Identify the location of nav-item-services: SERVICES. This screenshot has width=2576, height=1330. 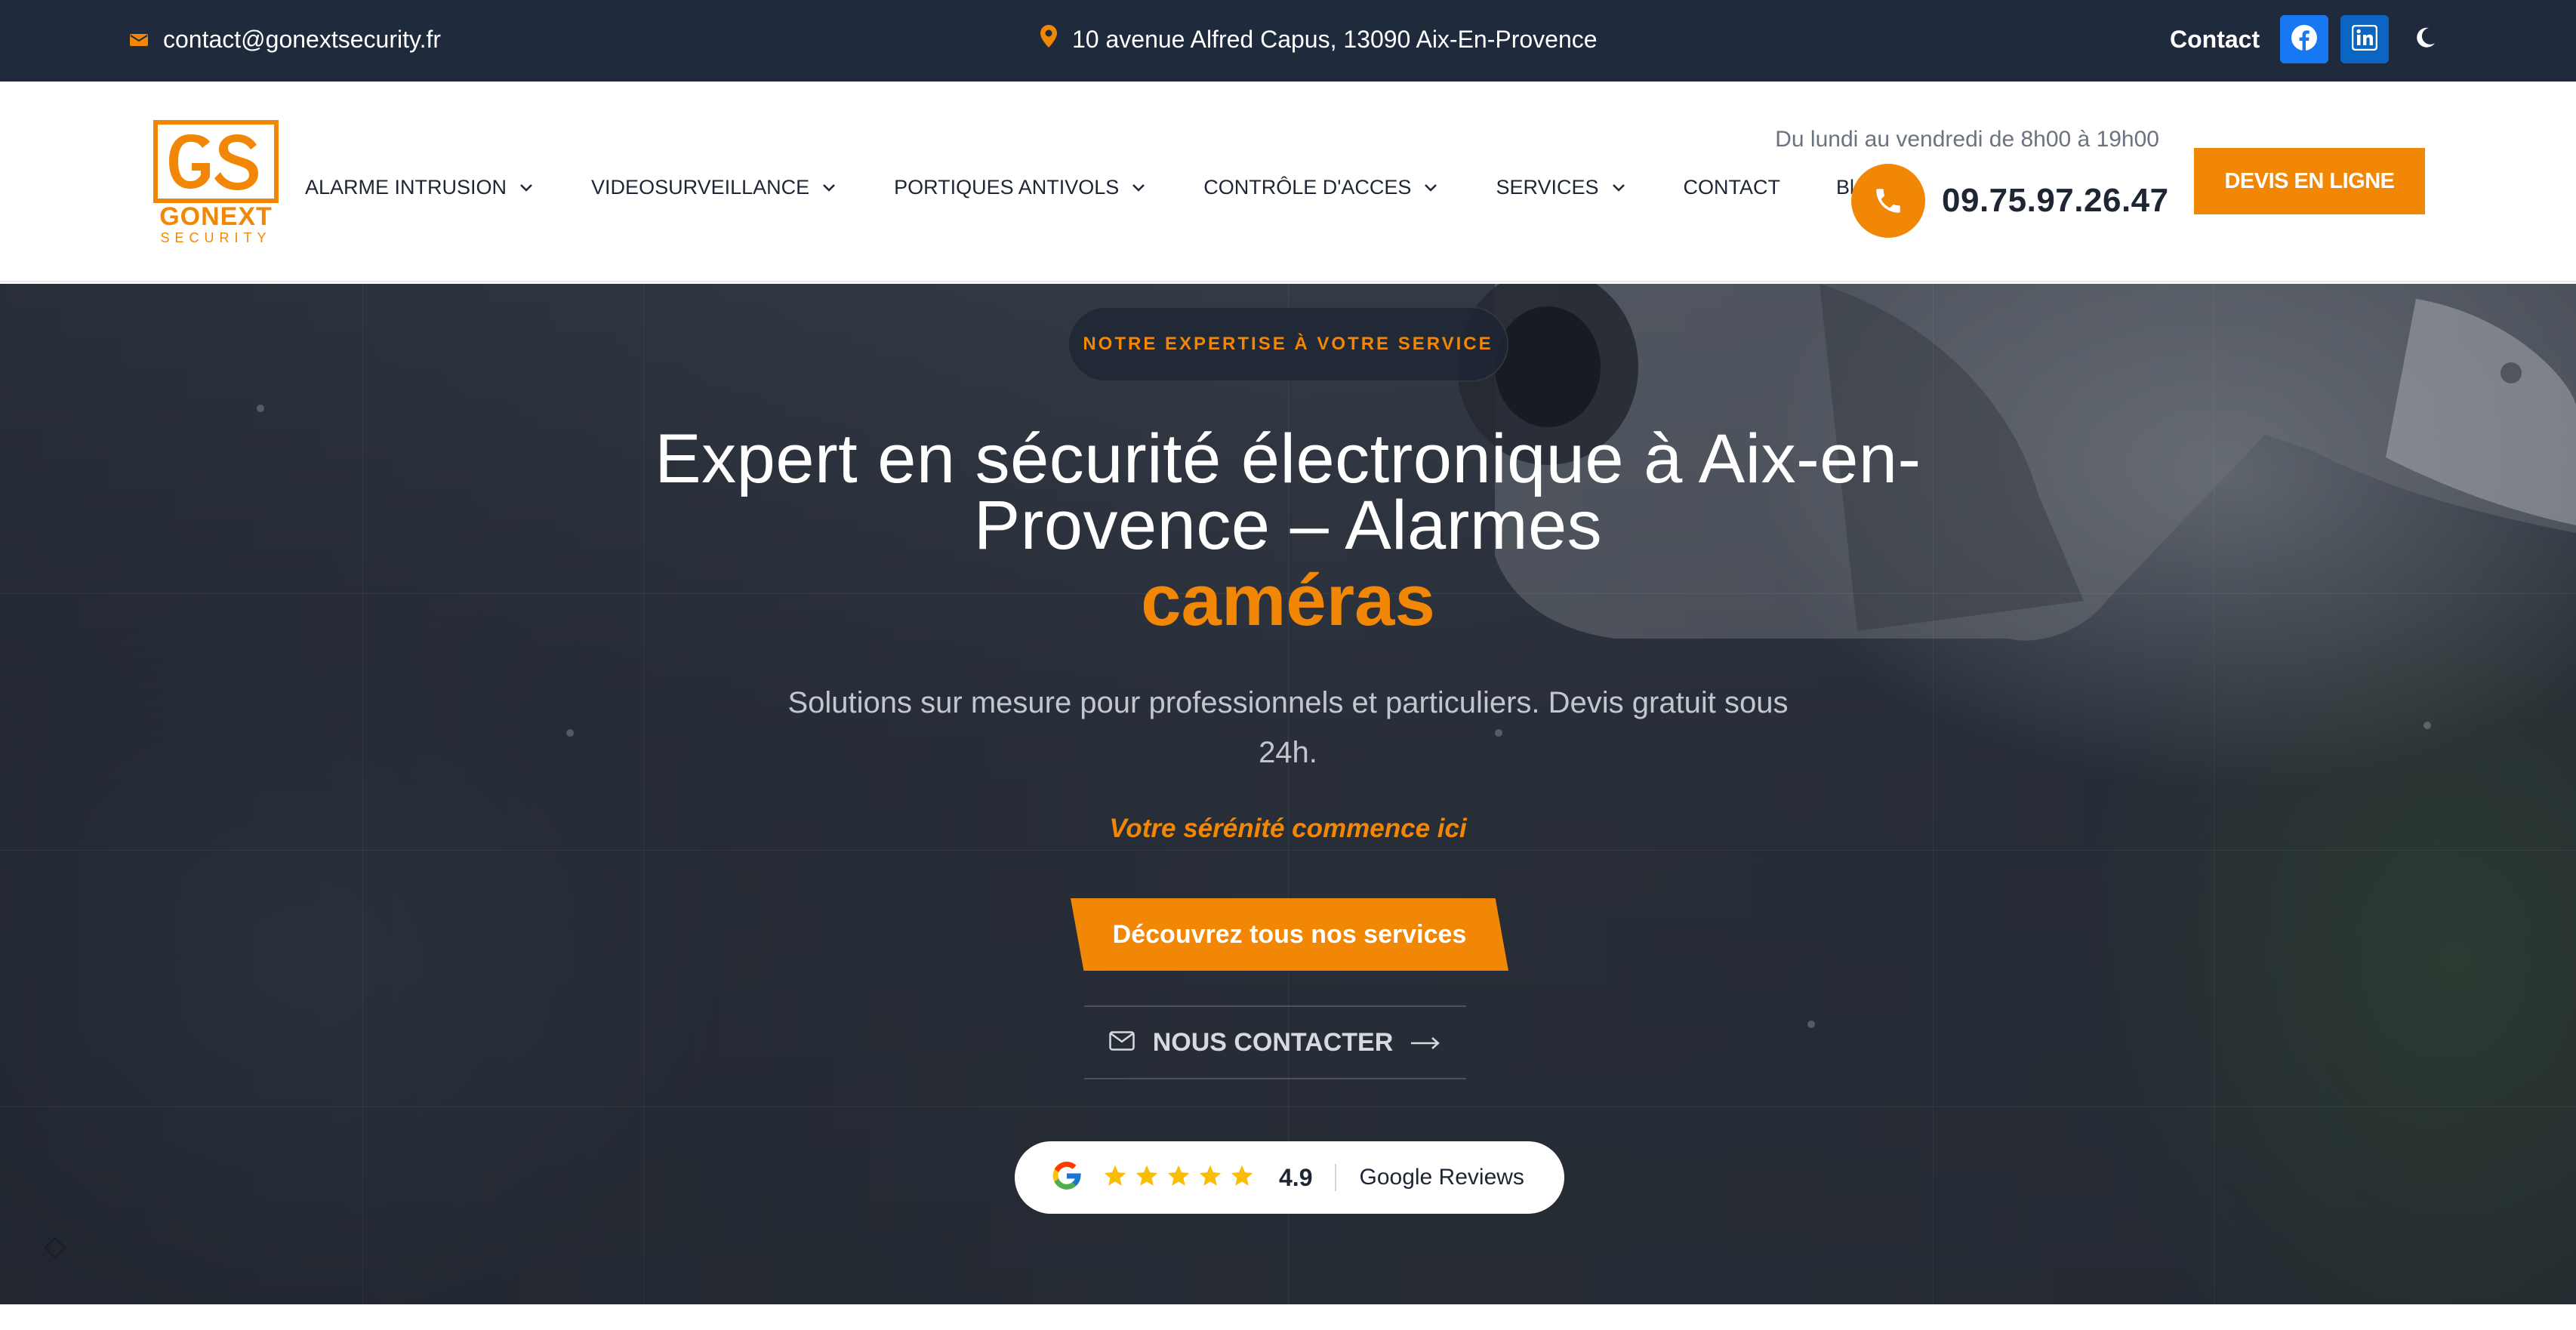
(1561, 187).